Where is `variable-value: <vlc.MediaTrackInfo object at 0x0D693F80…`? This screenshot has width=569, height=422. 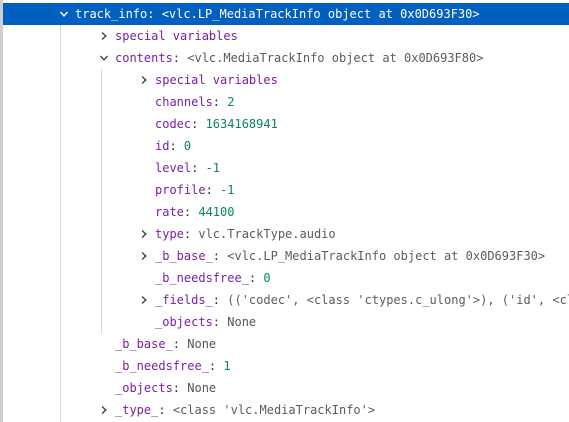
variable-value: <vlc.MediaTrackInfo object at 0x0D693F80… is located at coordinates (335, 58).